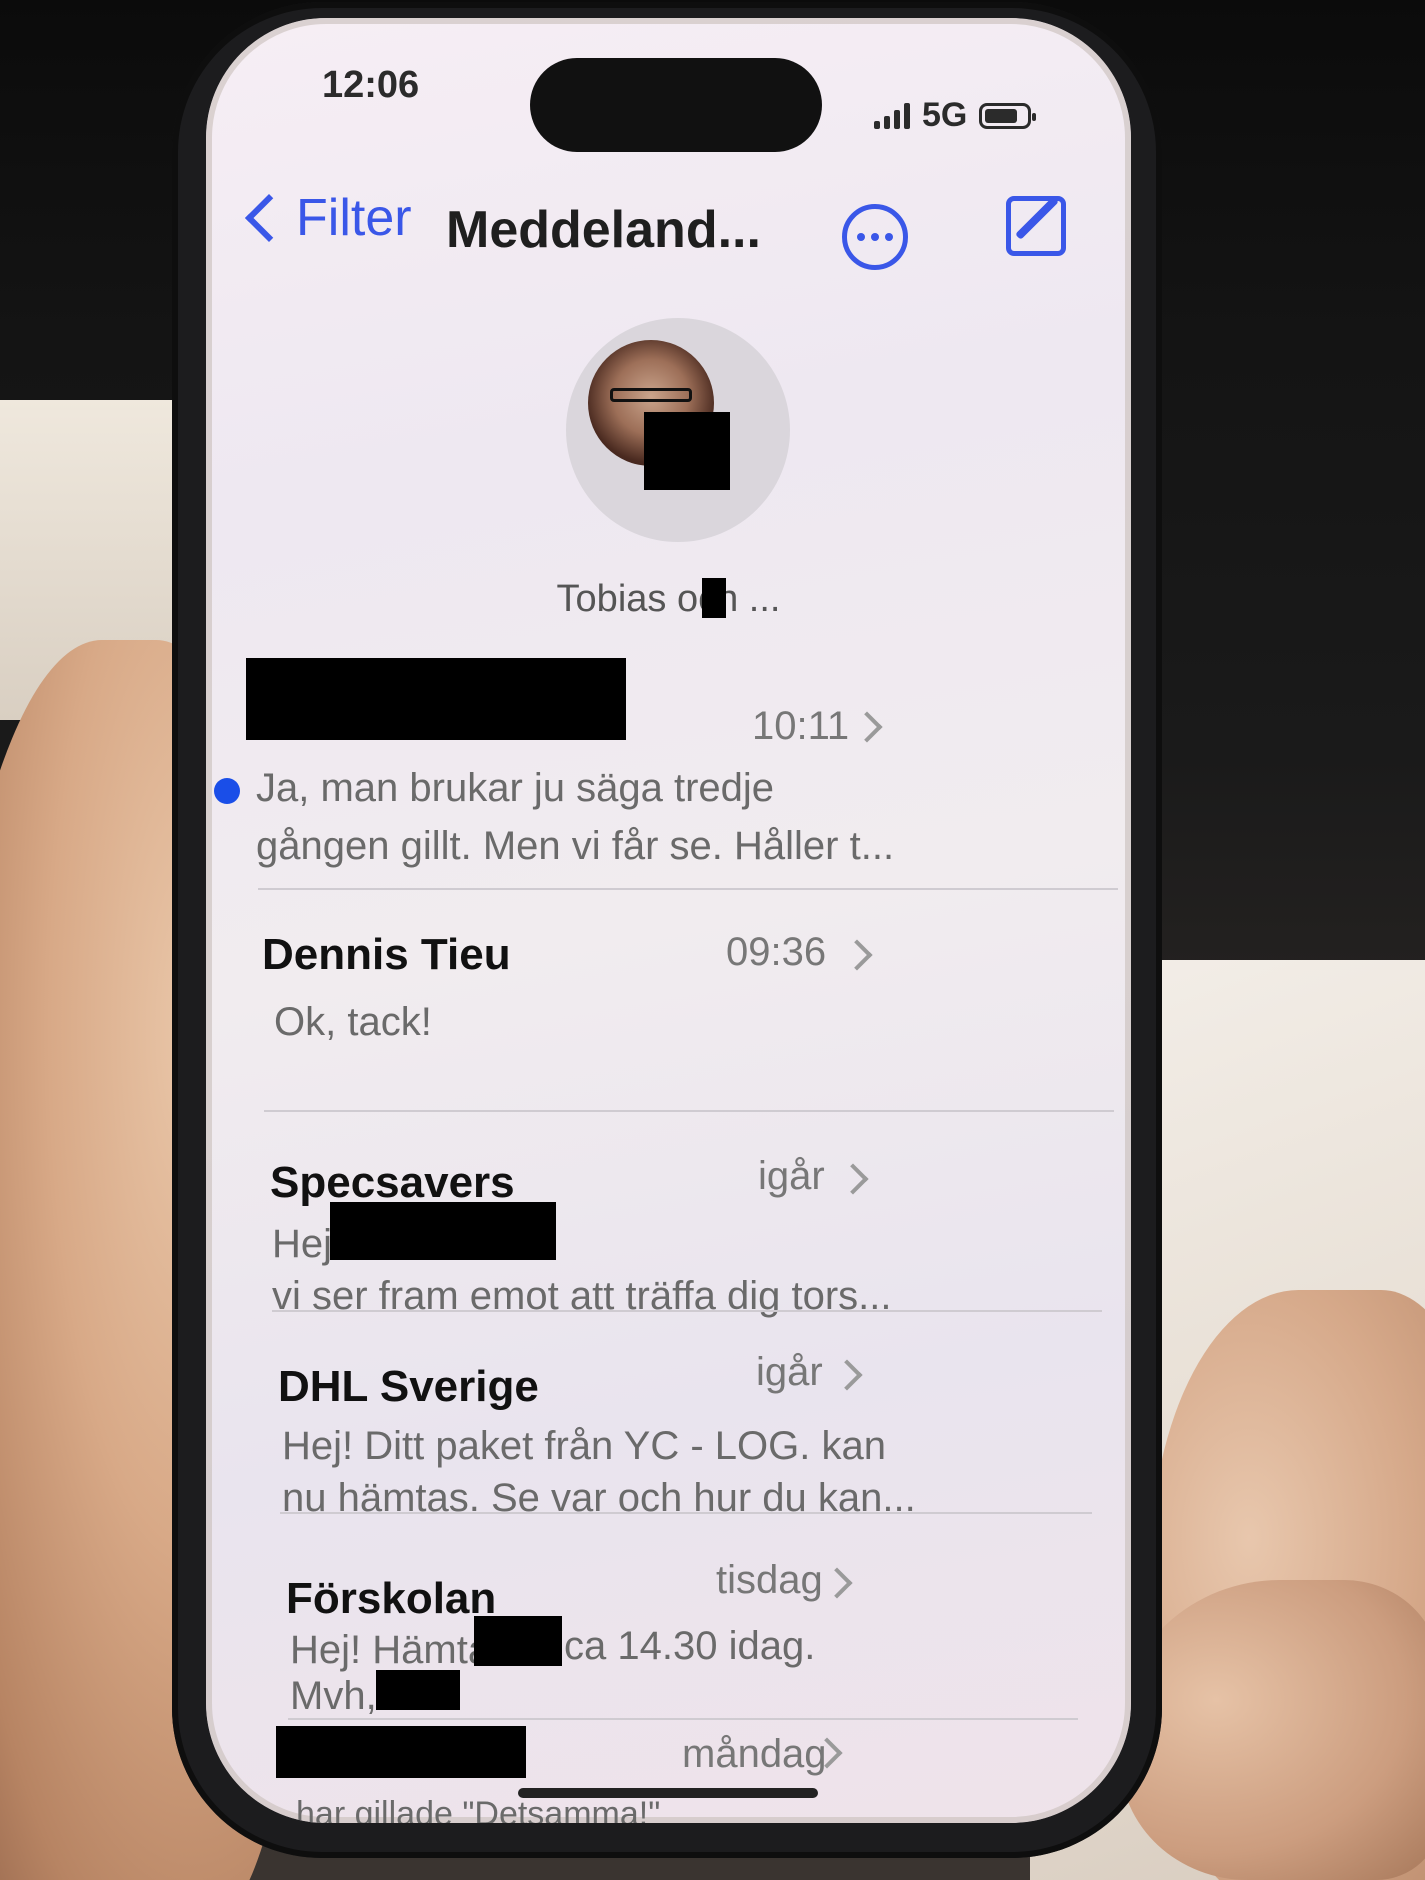 The height and width of the screenshot is (1880, 1425). What do you see at coordinates (333, 1696) in the screenshot?
I see `row-preview: Mvh,` at bounding box center [333, 1696].